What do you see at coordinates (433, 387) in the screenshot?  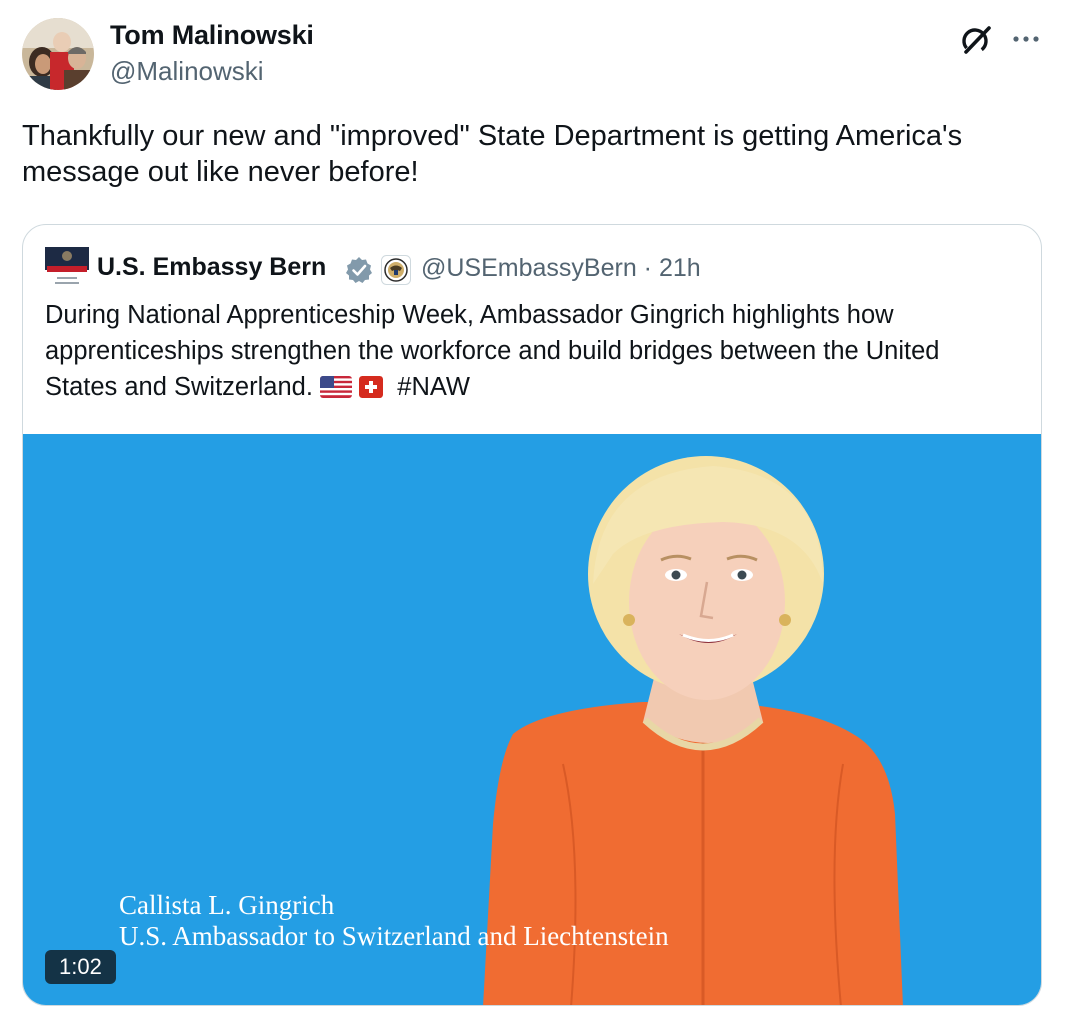 I see `hashtag-link: #NAW` at bounding box center [433, 387].